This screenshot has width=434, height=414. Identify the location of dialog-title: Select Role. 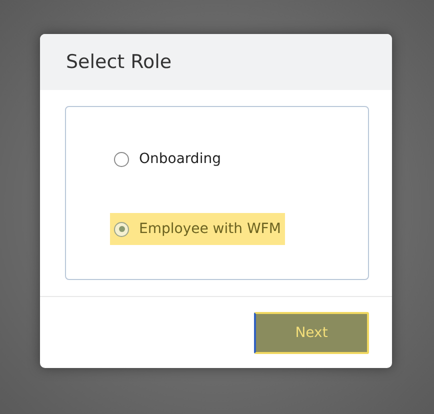
(119, 62).